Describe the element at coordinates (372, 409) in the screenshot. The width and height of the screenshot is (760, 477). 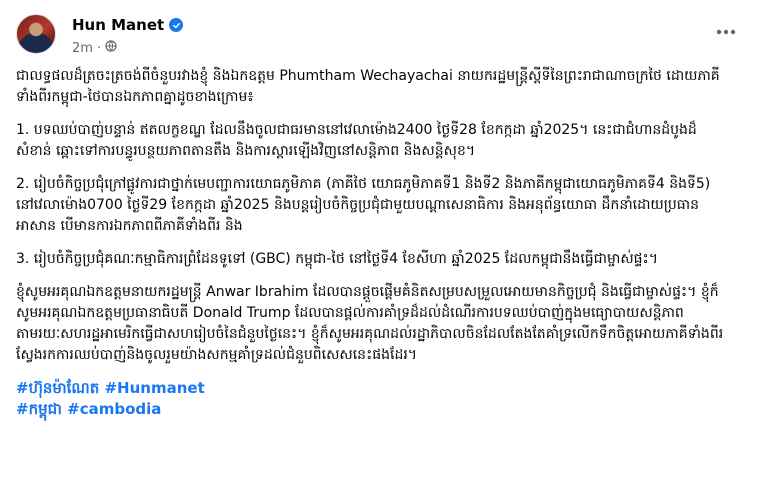
I see `hashtag-line: #កម្ពុជា #cambodia` at that location.